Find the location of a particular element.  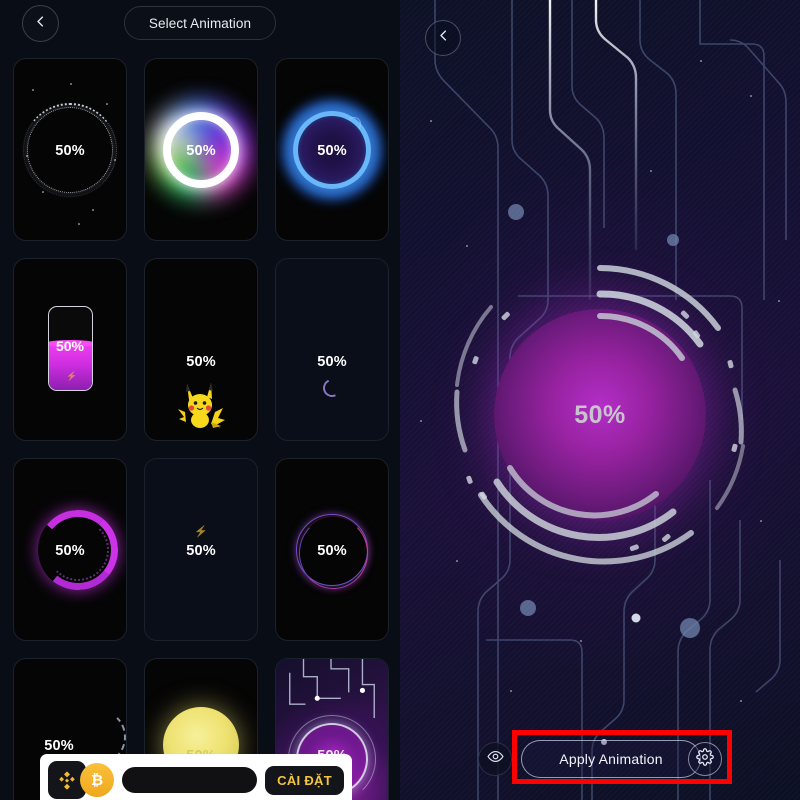

animation-tile-neon-ring: 50% is located at coordinates (201, 149).